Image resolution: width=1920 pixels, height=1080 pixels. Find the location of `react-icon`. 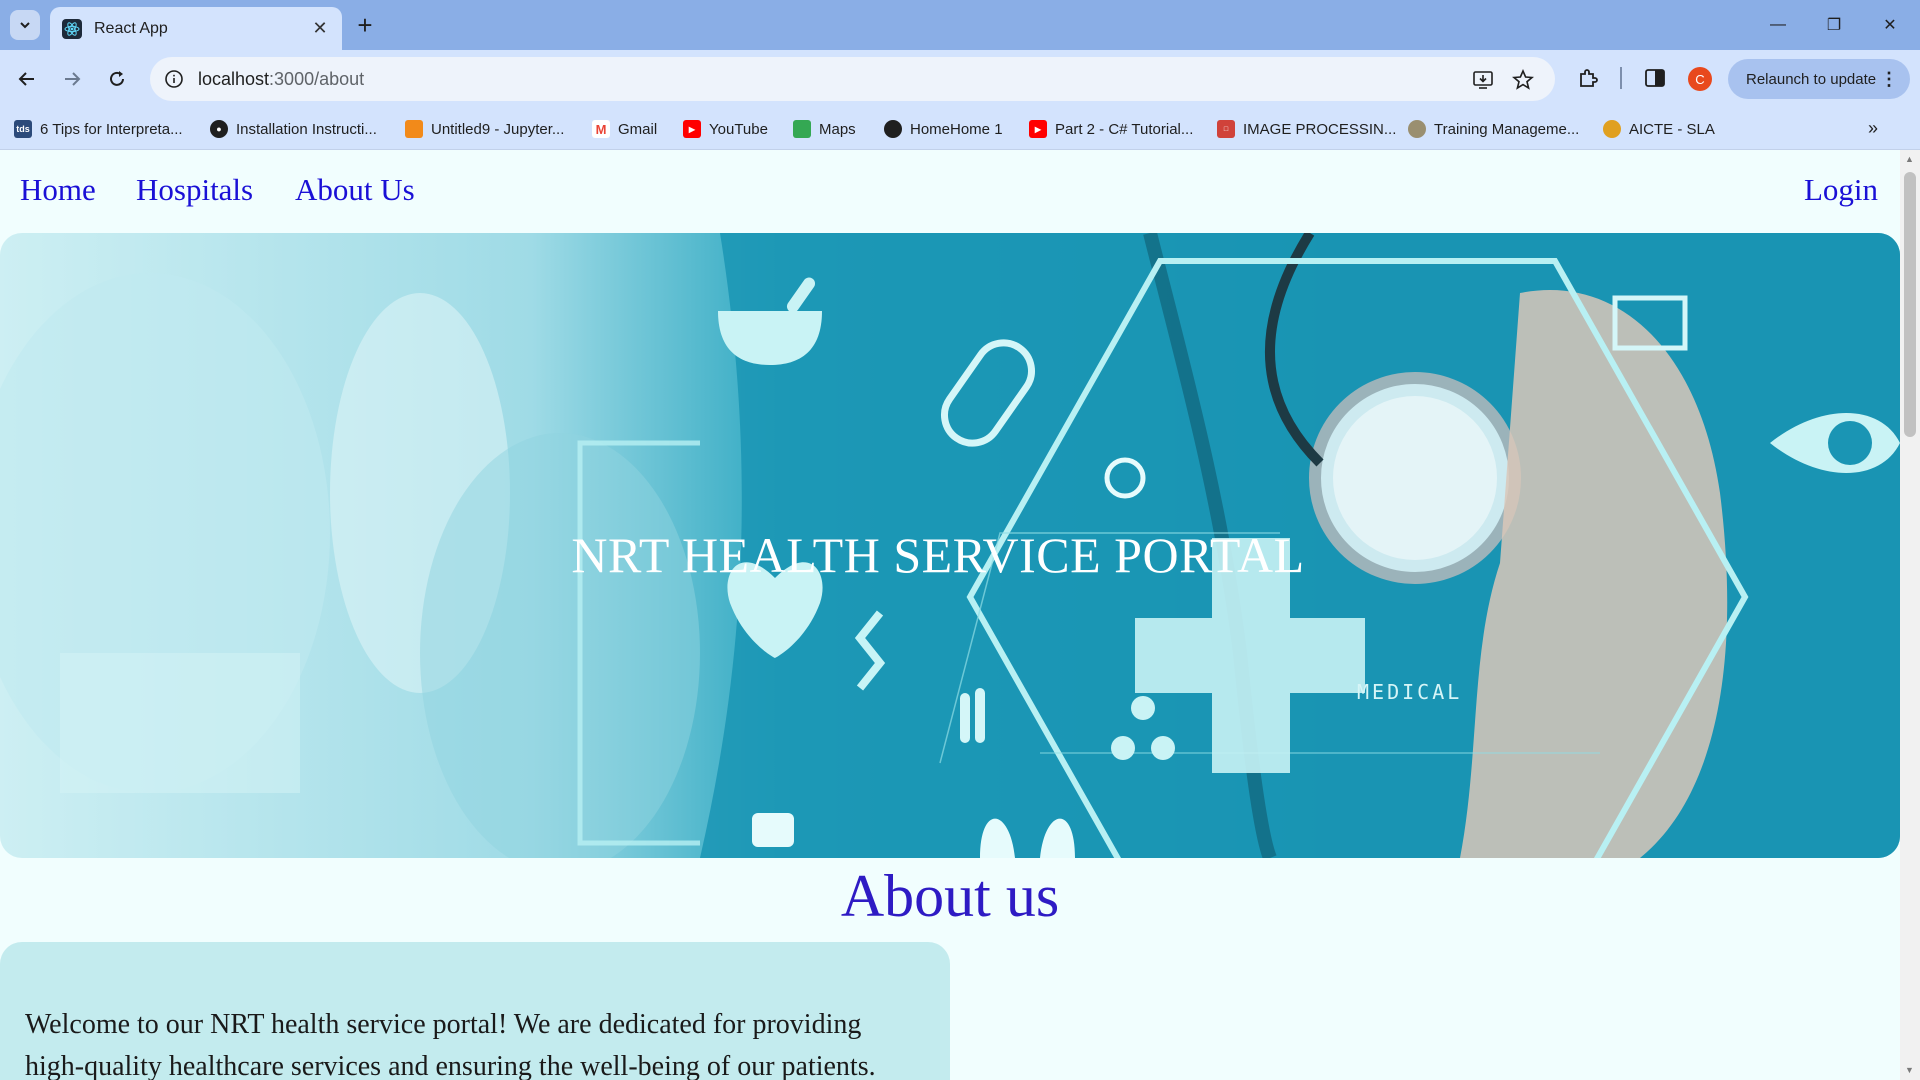

react-icon is located at coordinates (72, 28).